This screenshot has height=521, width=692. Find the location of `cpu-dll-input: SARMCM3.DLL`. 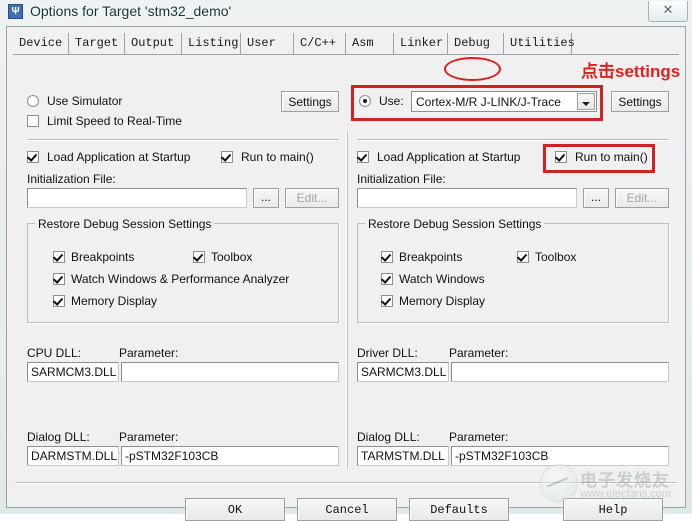

cpu-dll-input: SARMCM3.DLL is located at coordinates (73, 372).